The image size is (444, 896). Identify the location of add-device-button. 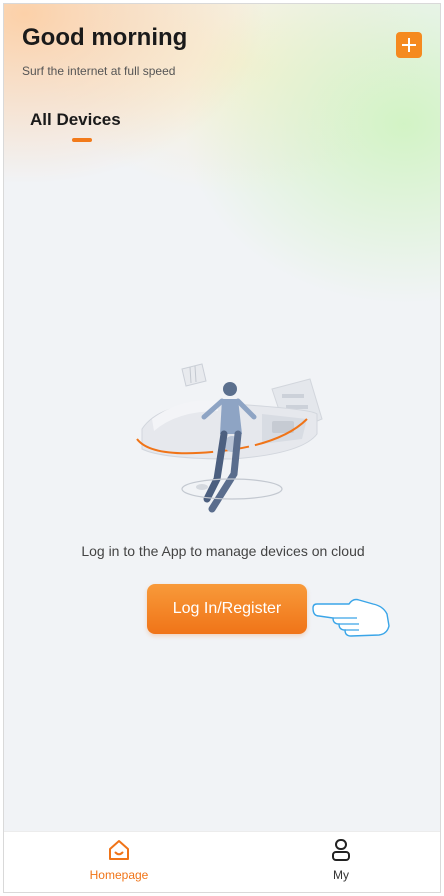
(409, 45).